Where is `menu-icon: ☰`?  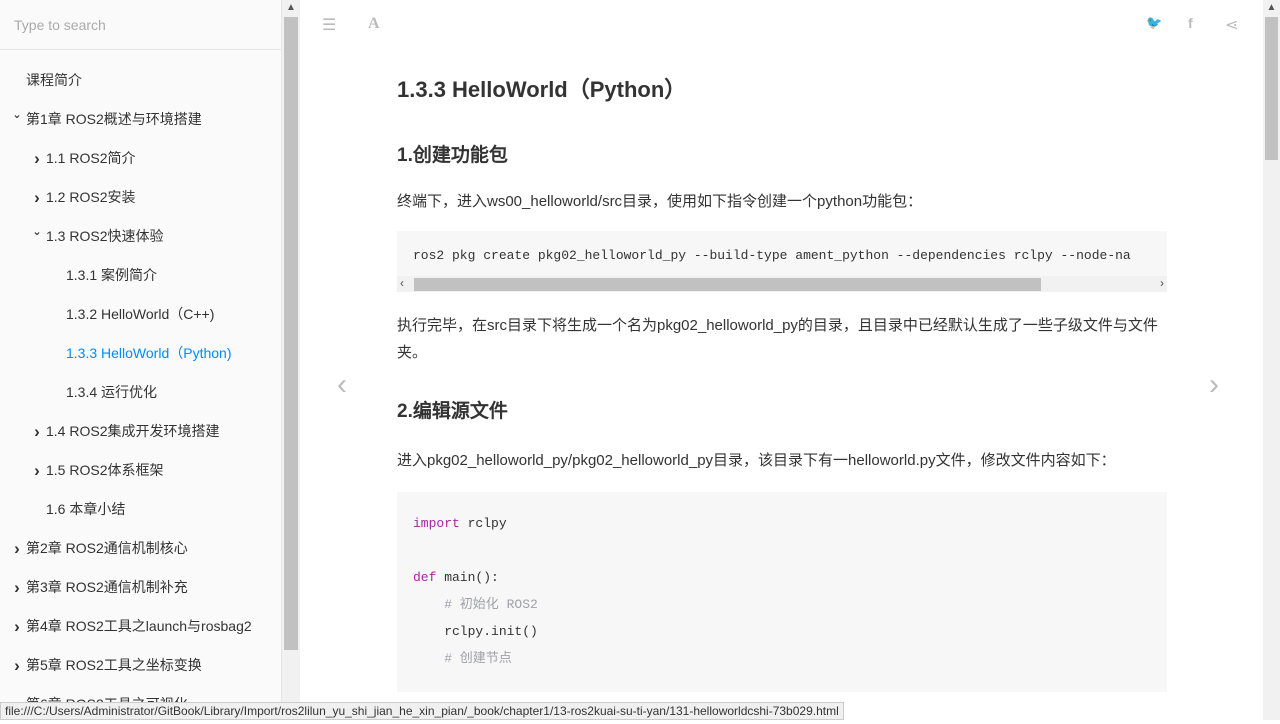
menu-icon: ☰ is located at coordinates (329, 25).